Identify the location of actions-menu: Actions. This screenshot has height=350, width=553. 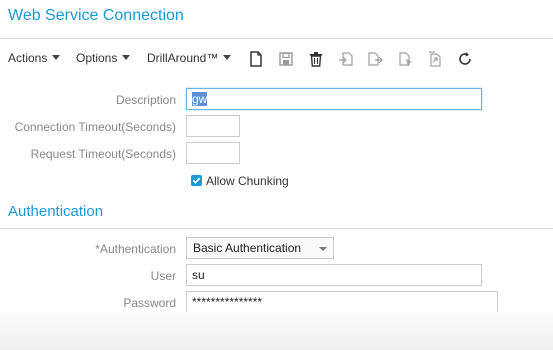
(34, 58).